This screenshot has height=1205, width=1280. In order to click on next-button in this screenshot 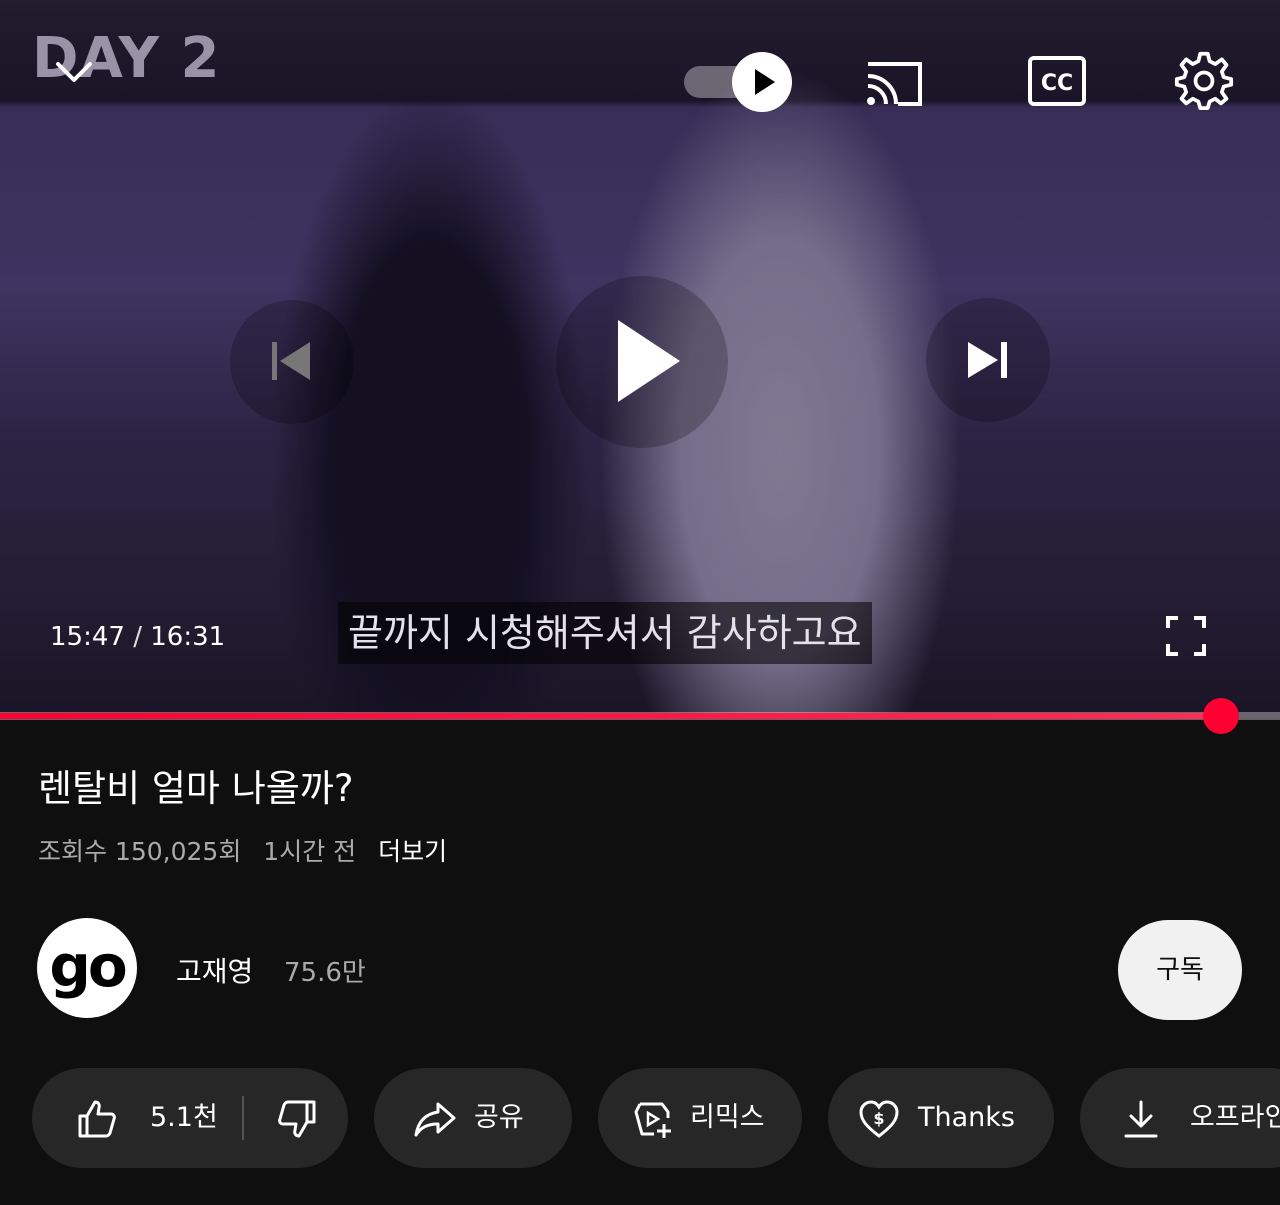, I will do `click(988, 360)`.